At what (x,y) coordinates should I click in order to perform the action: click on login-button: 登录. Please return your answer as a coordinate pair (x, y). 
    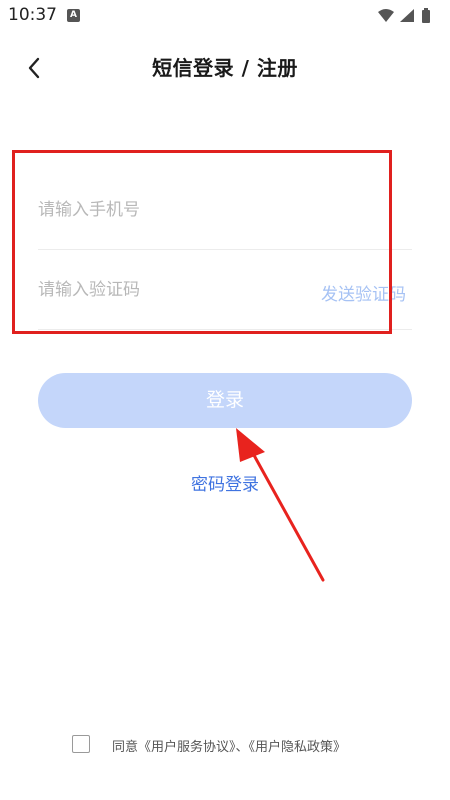
    Looking at the image, I should click on (225, 400).